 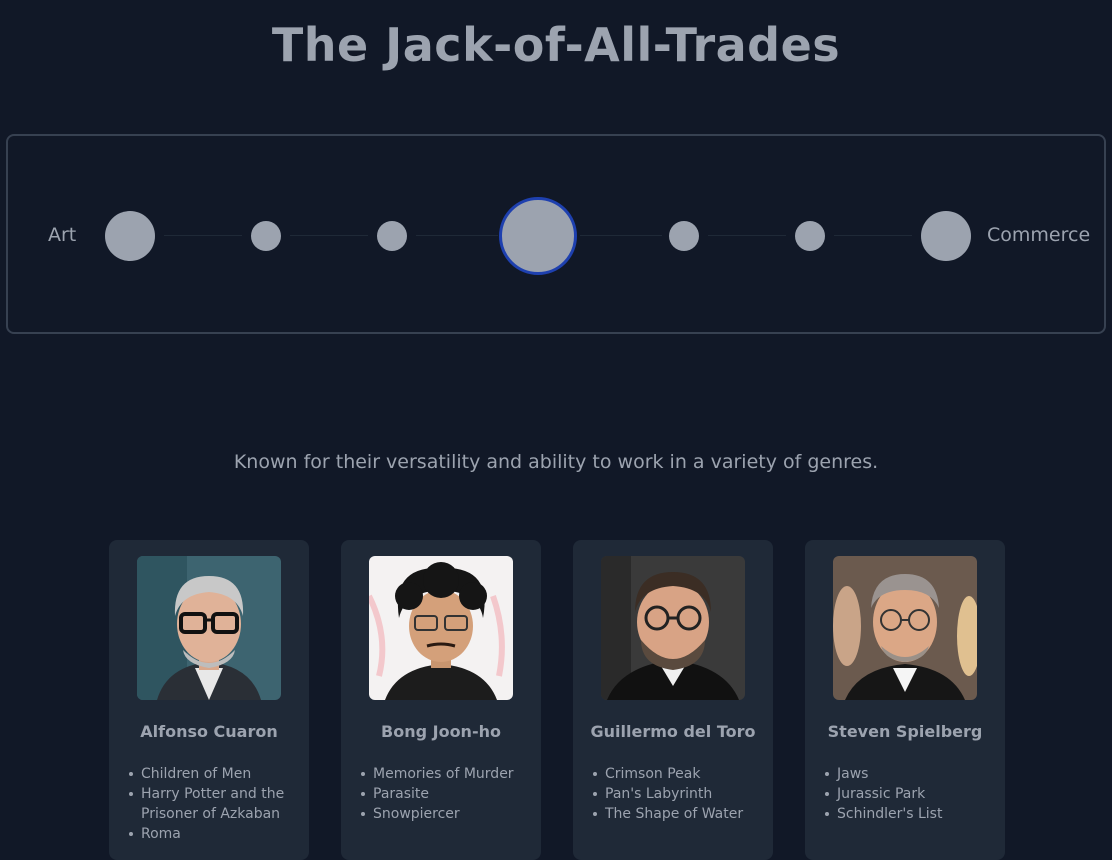 What do you see at coordinates (538, 236) in the screenshot?
I see `spectrum-node-4-selected` at bounding box center [538, 236].